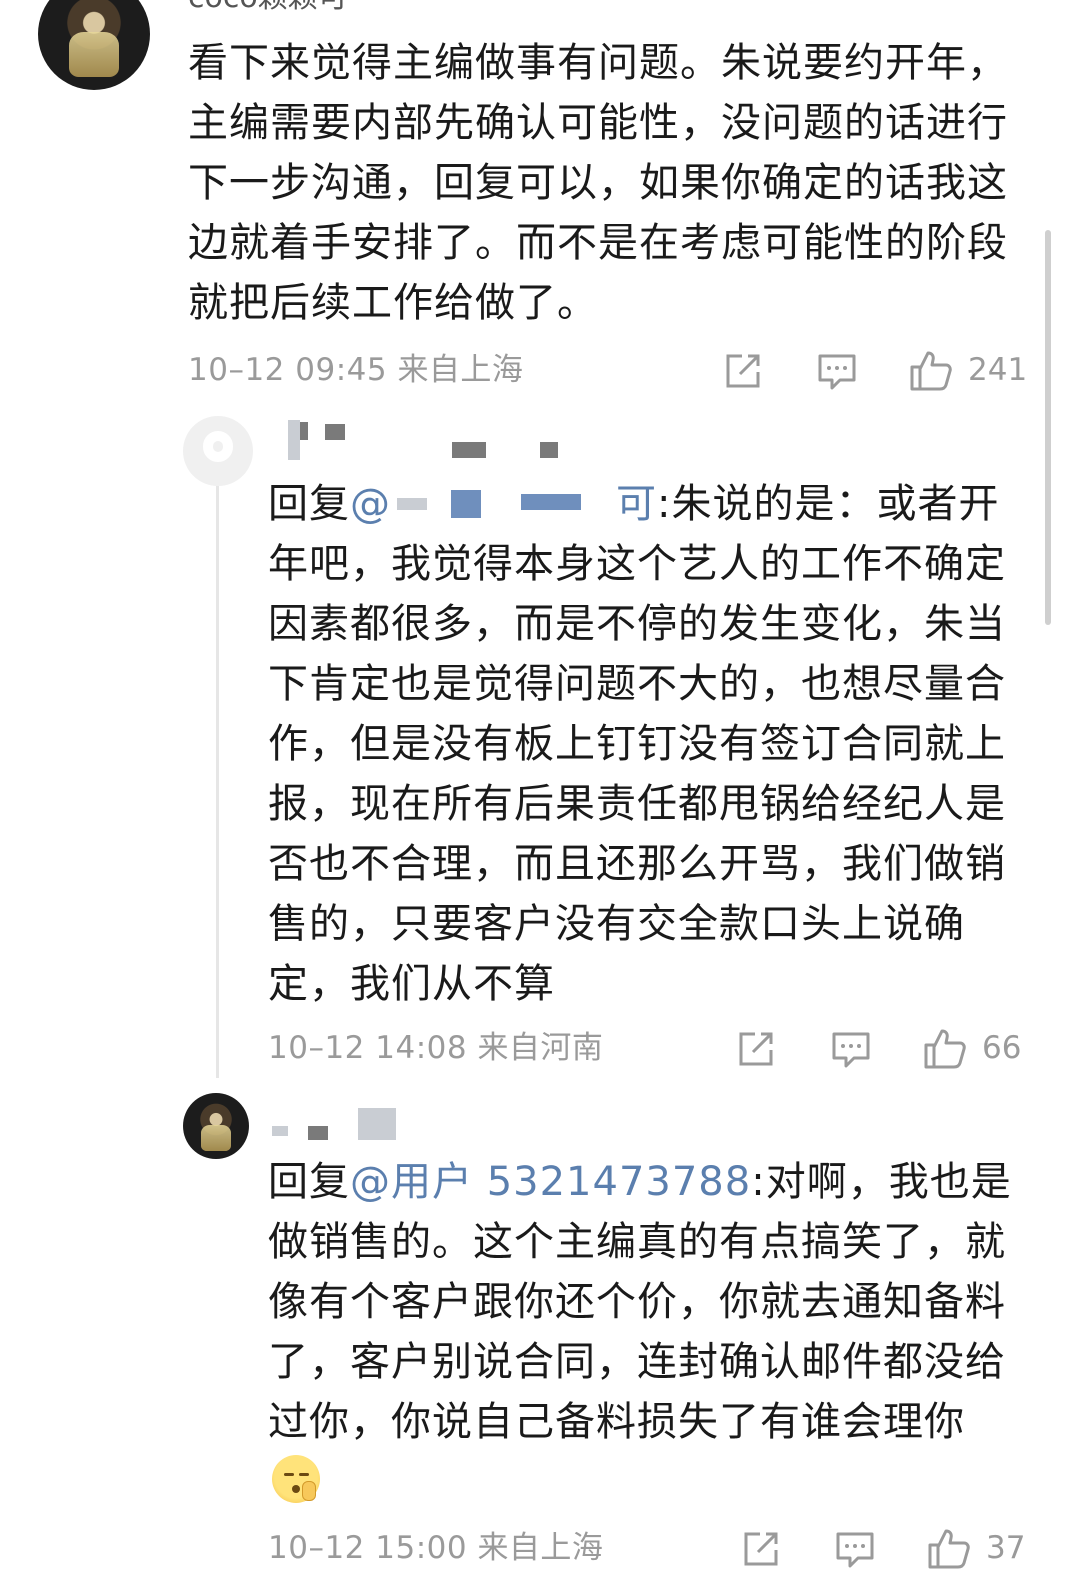 The height and width of the screenshot is (1595, 1080). I want to click on like-count: 66, so click(1002, 1048).